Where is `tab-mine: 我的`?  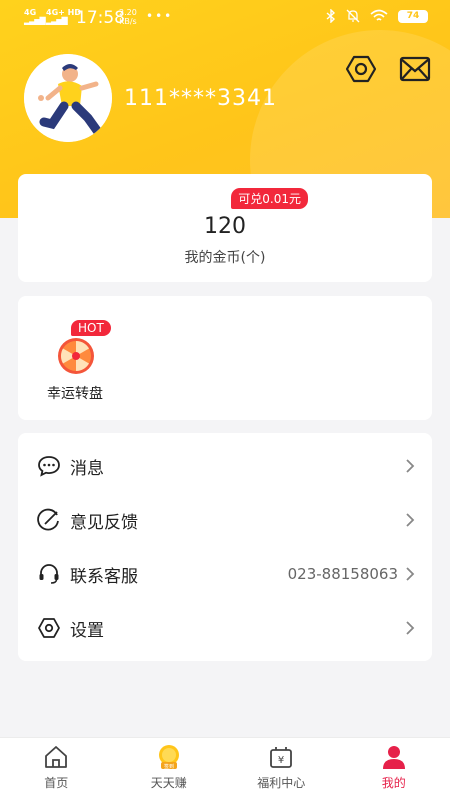
tab-mine: 我的 is located at coordinates (394, 769).